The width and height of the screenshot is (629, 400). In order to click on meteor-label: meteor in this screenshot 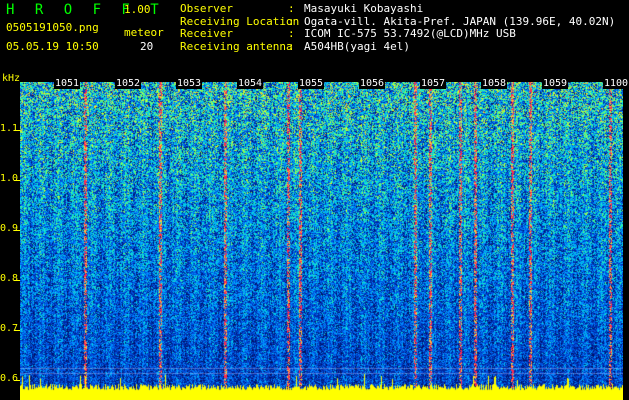, I will do `click(144, 32)`.